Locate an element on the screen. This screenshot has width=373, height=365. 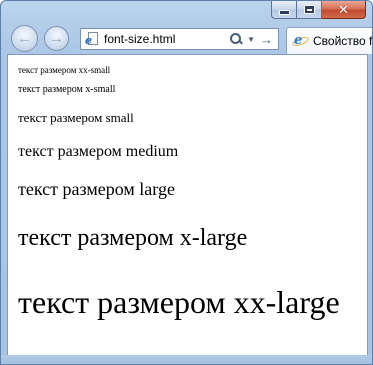
text-x-large: текст размером x-large is located at coordinates (133, 238).